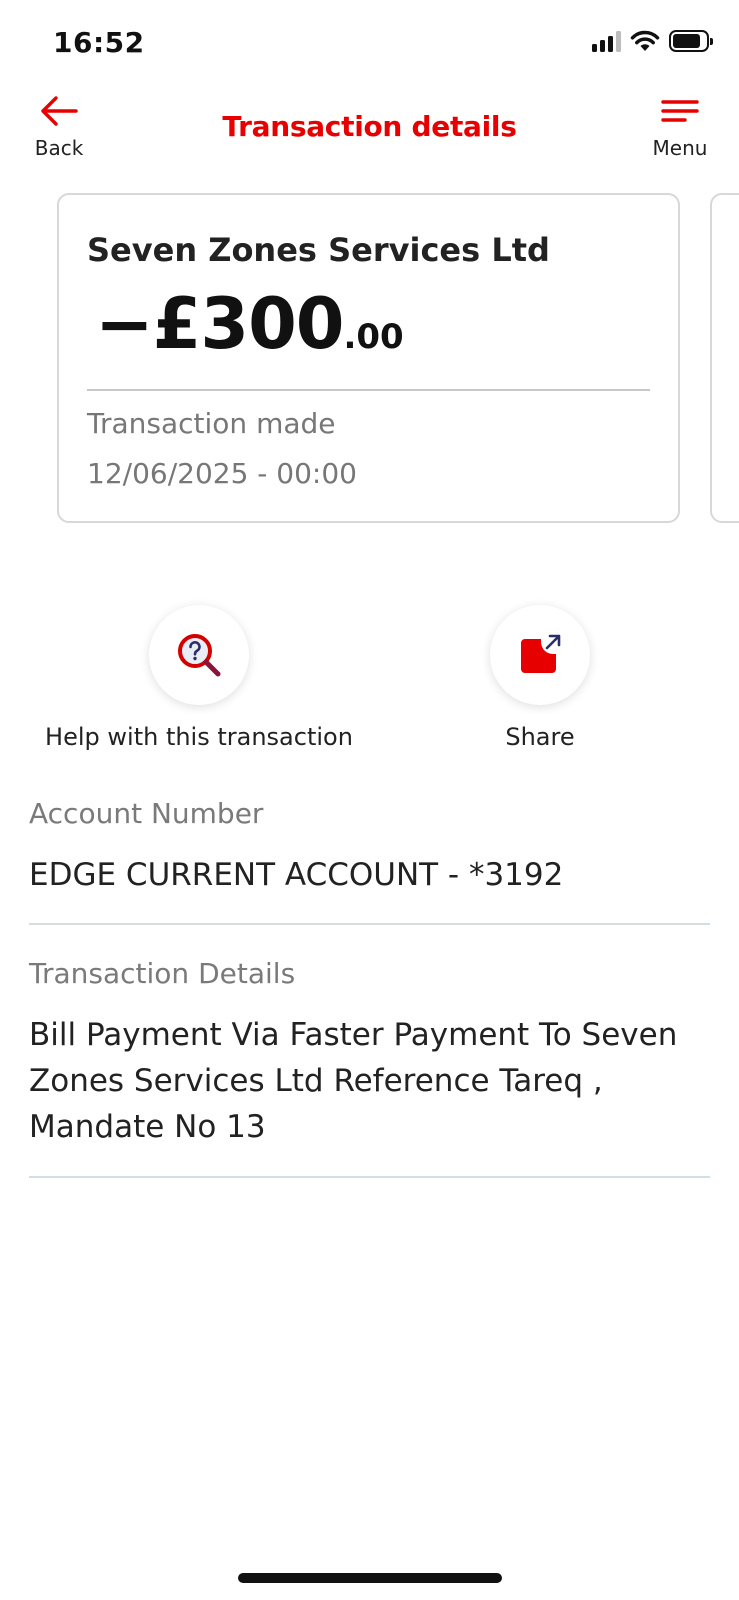  Describe the element at coordinates (318, 250) in the screenshot. I see `merchant-name: Seven Zones Services Ltd` at that location.